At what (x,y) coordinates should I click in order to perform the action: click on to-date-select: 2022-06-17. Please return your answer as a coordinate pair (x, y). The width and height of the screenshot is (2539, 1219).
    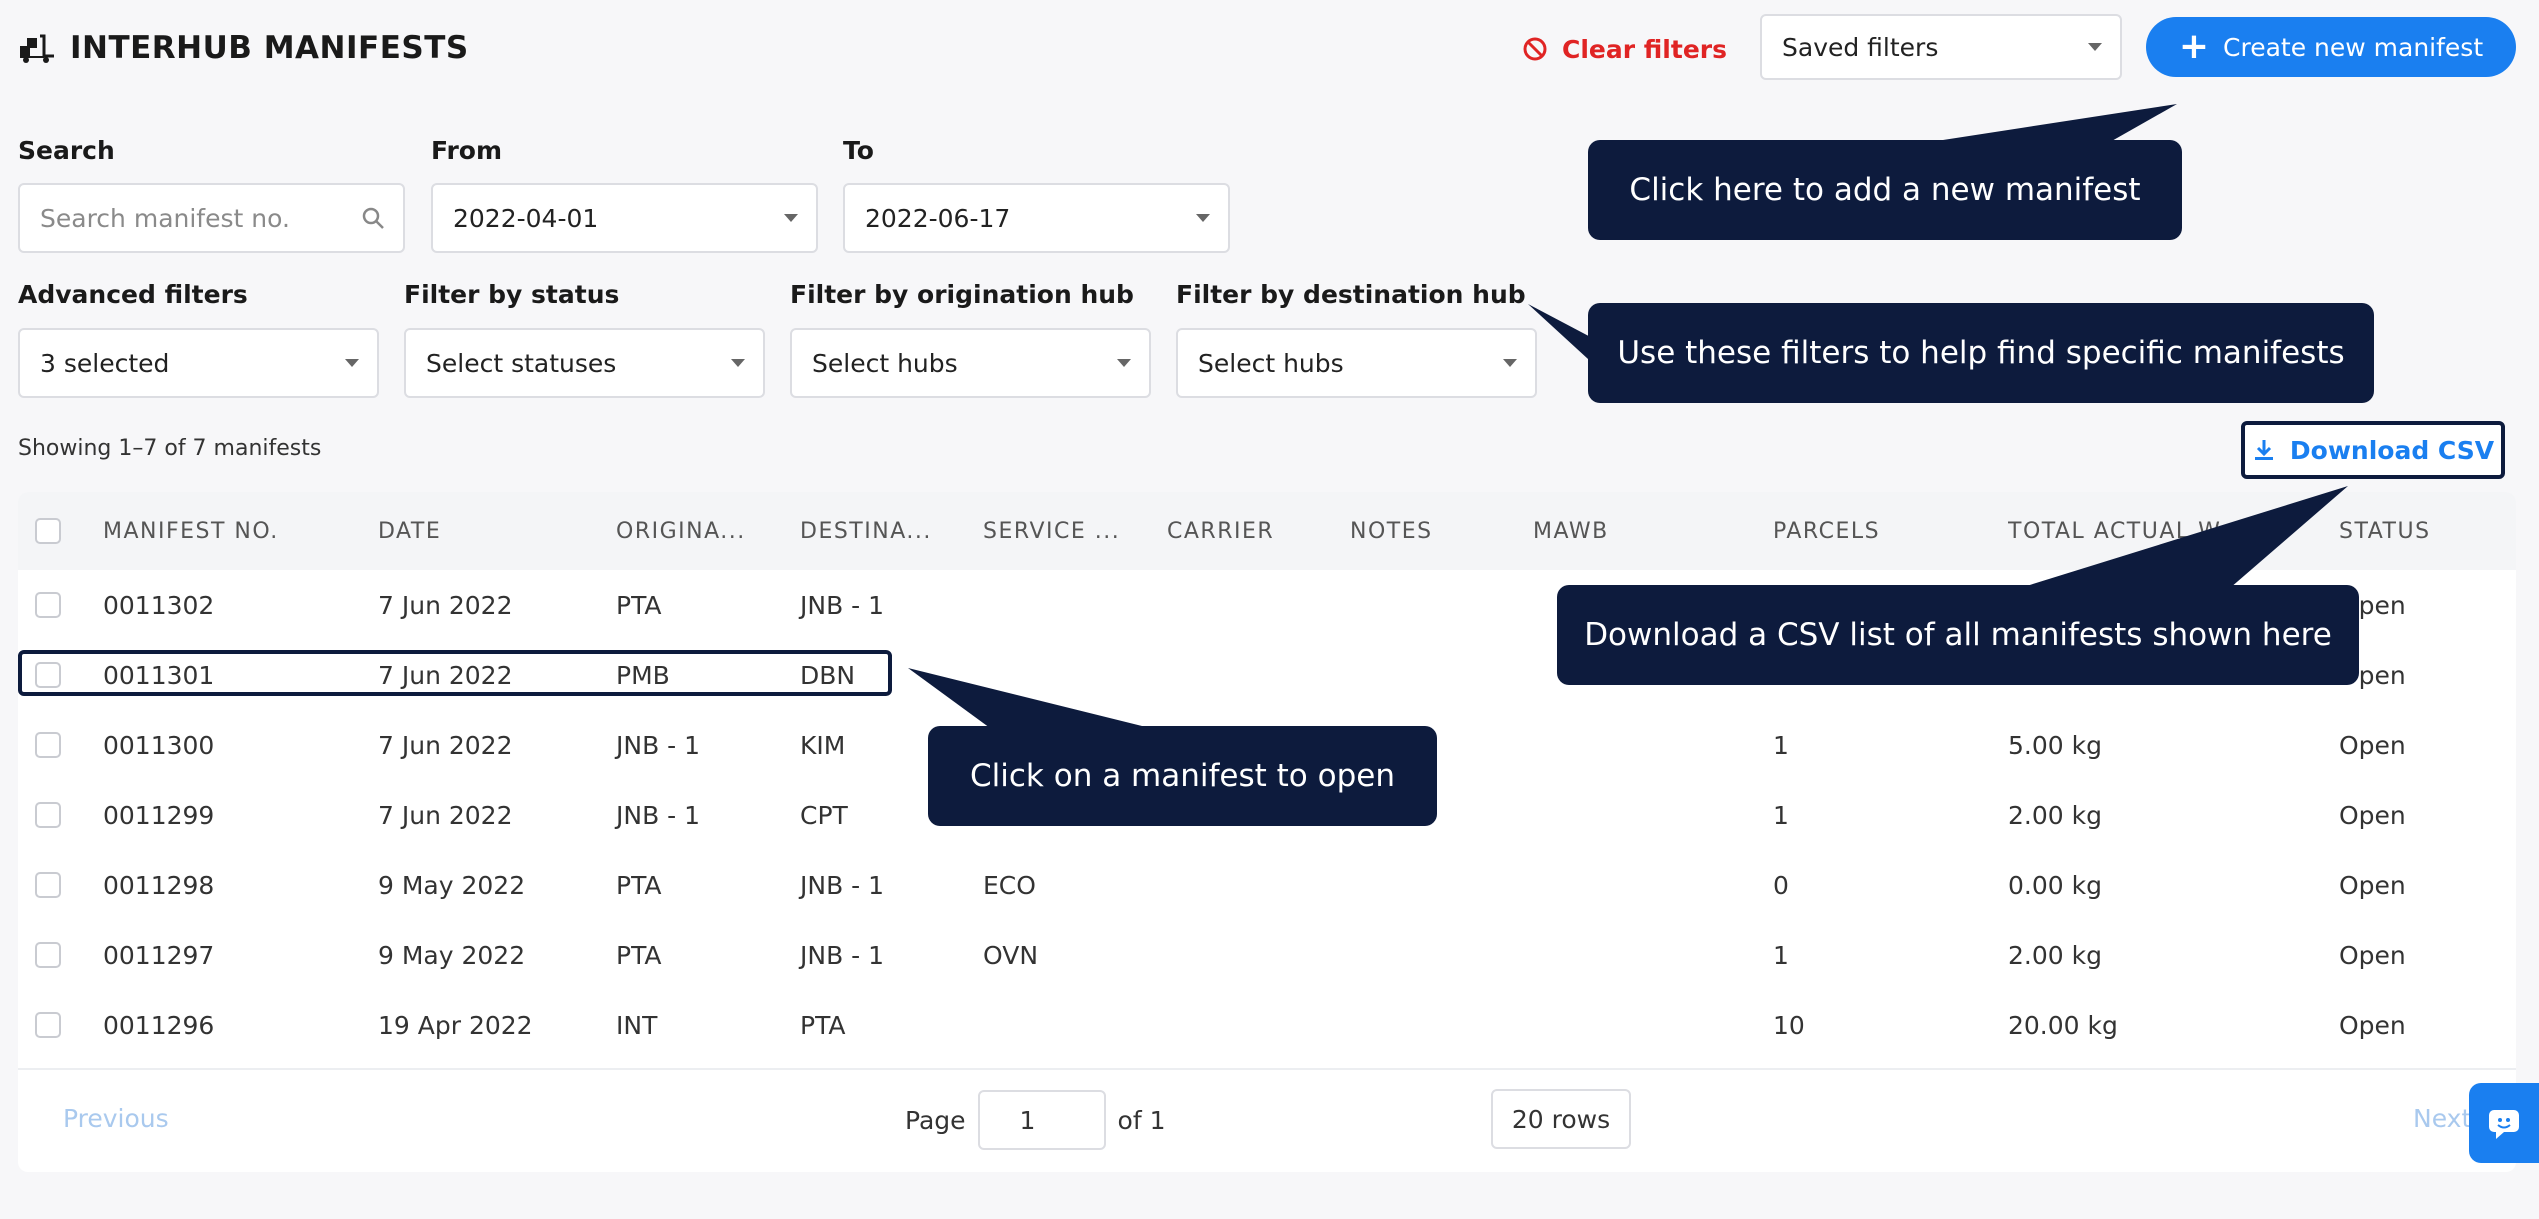
    Looking at the image, I should click on (1036, 218).